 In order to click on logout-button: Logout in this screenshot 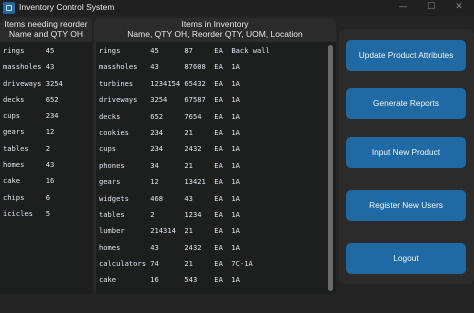, I will do `click(406, 258)`.